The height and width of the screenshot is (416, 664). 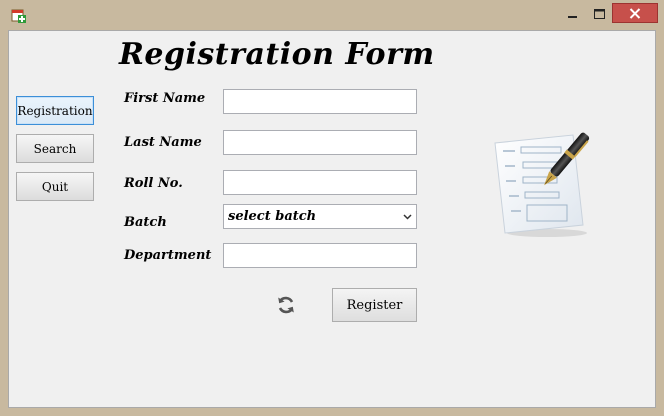 I want to click on maximize-button, so click(x=599, y=13).